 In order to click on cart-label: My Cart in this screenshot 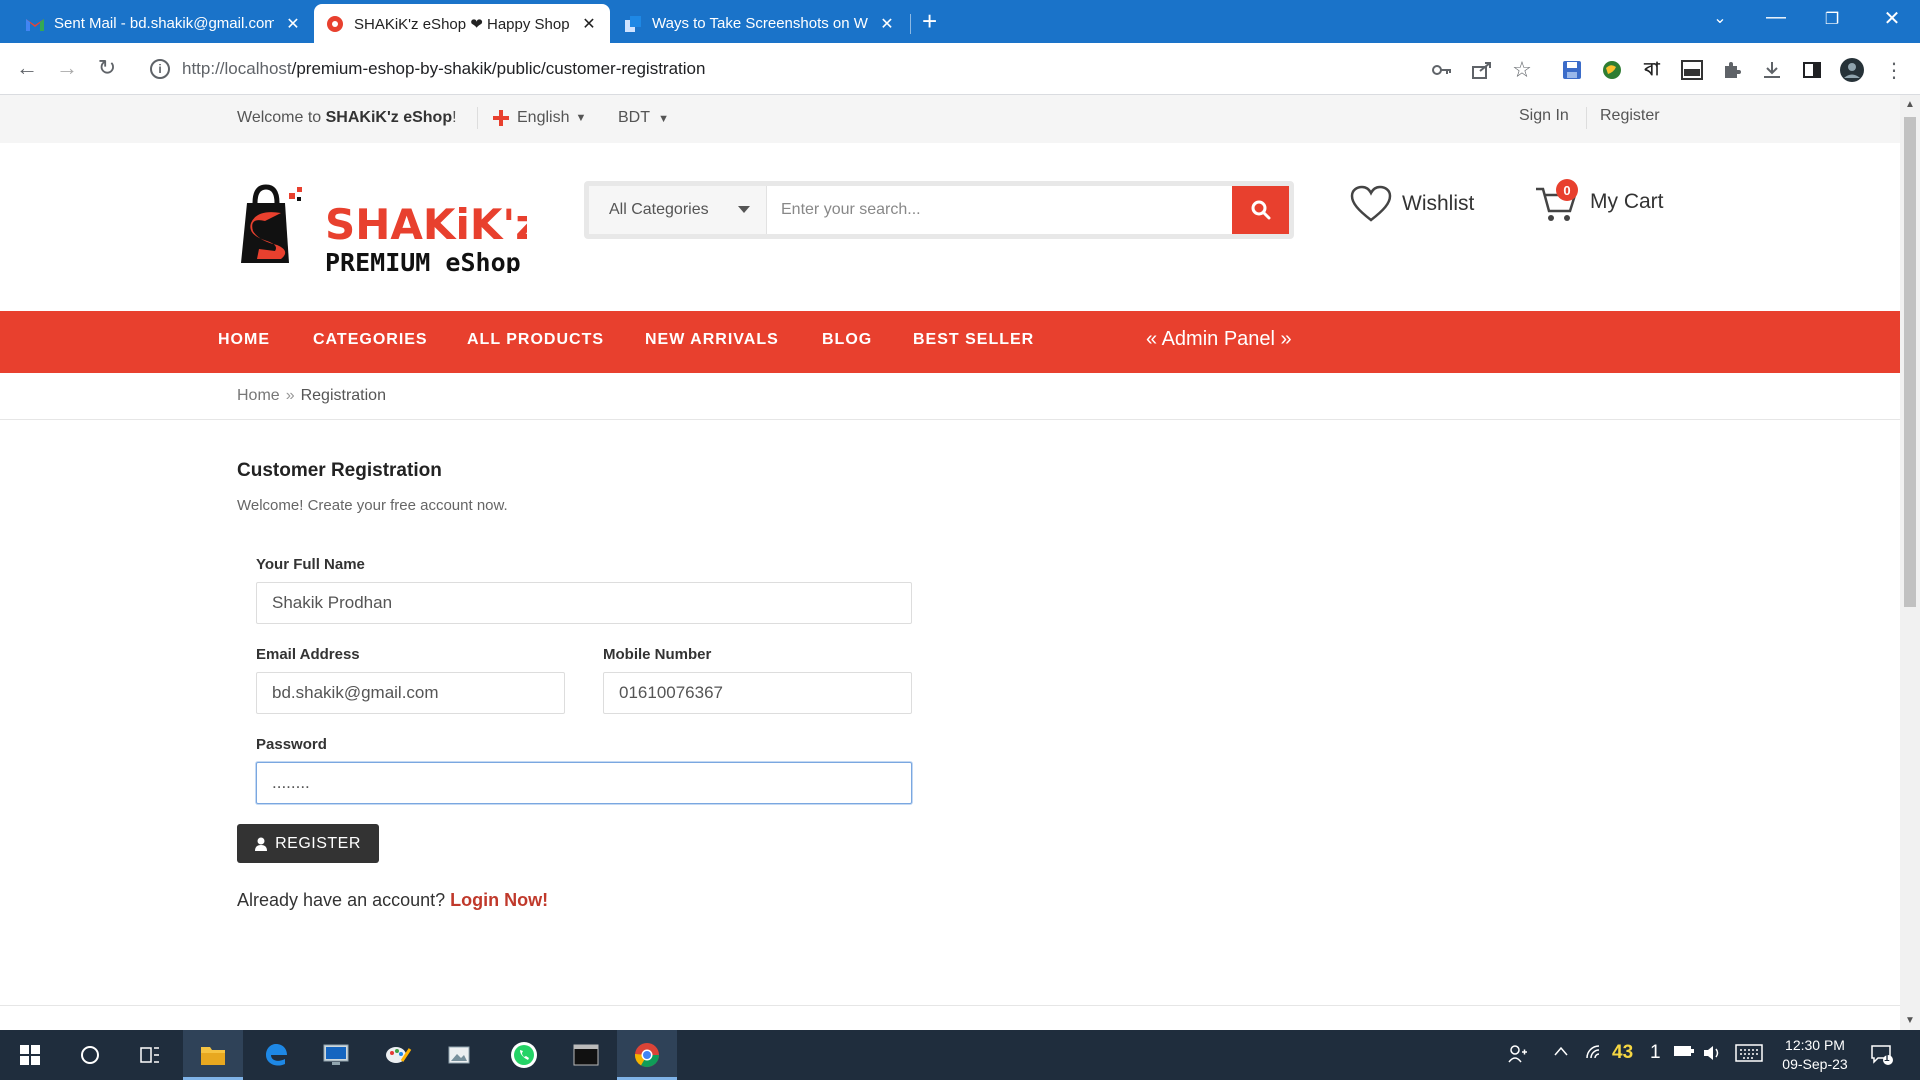, I will do `click(1627, 201)`.